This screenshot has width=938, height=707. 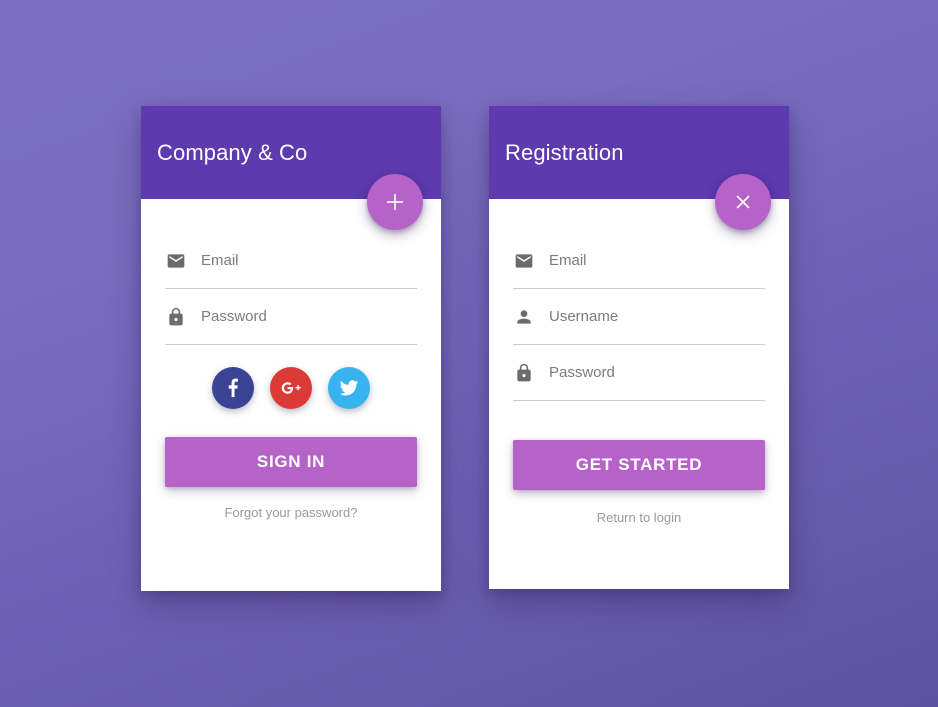 What do you see at coordinates (309, 316) in the screenshot?
I see `password-input` at bounding box center [309, 316].